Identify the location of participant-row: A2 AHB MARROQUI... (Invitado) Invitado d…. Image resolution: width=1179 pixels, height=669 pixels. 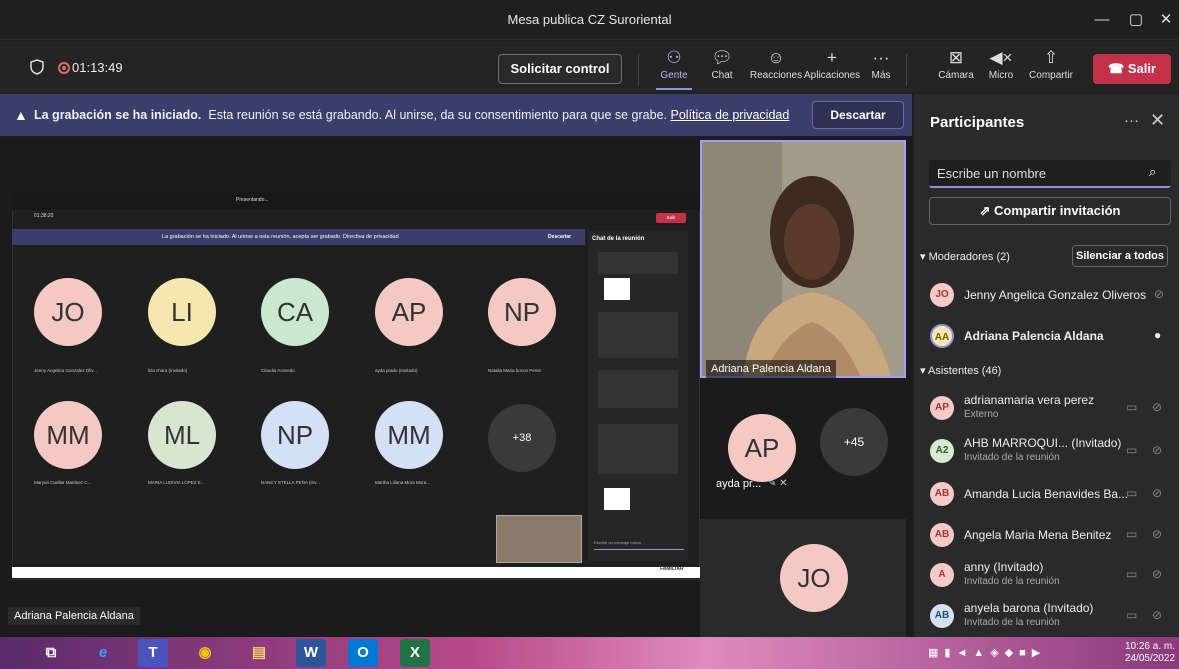
(1046, 451).